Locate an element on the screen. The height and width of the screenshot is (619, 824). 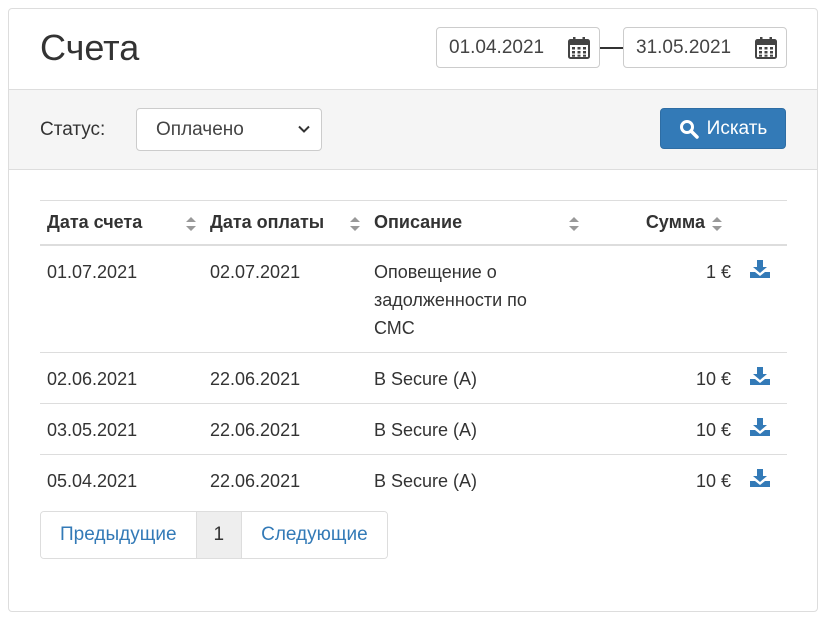
table-row: 03.05.2021 22.06.2021 B Secure (A) 10 € is located at coordinates (413, 428).